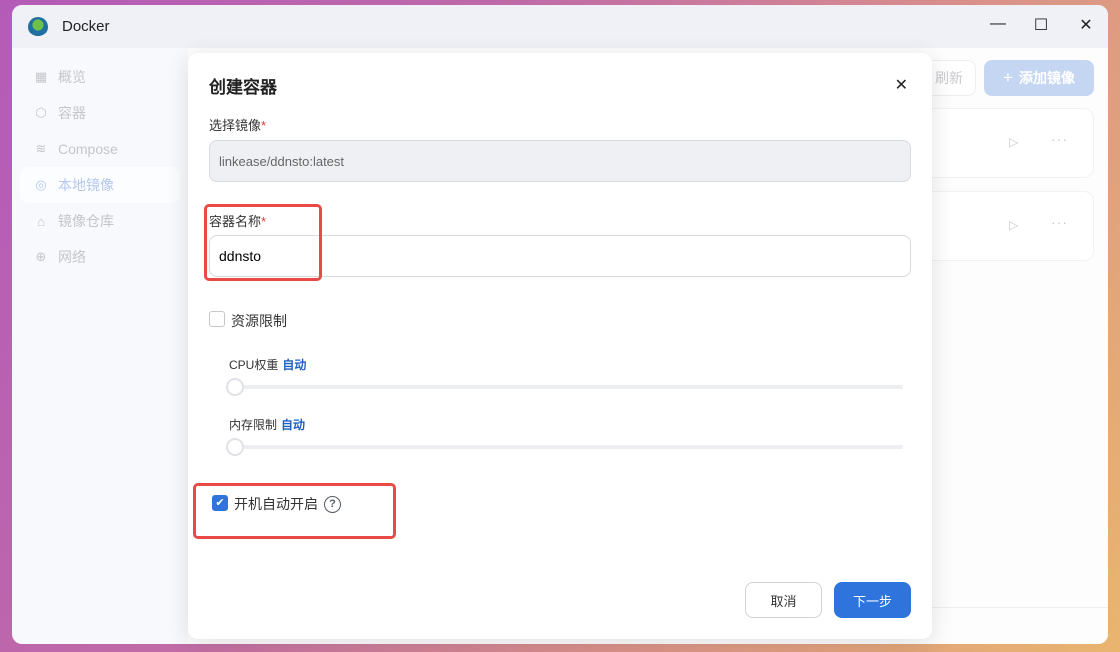 The width and height of the screenshot is (1120, 652). What do you see at coordinates (41, 256) in the screenshot?
I see `globe-icon: ⊕` at bounding box center [41, 256].